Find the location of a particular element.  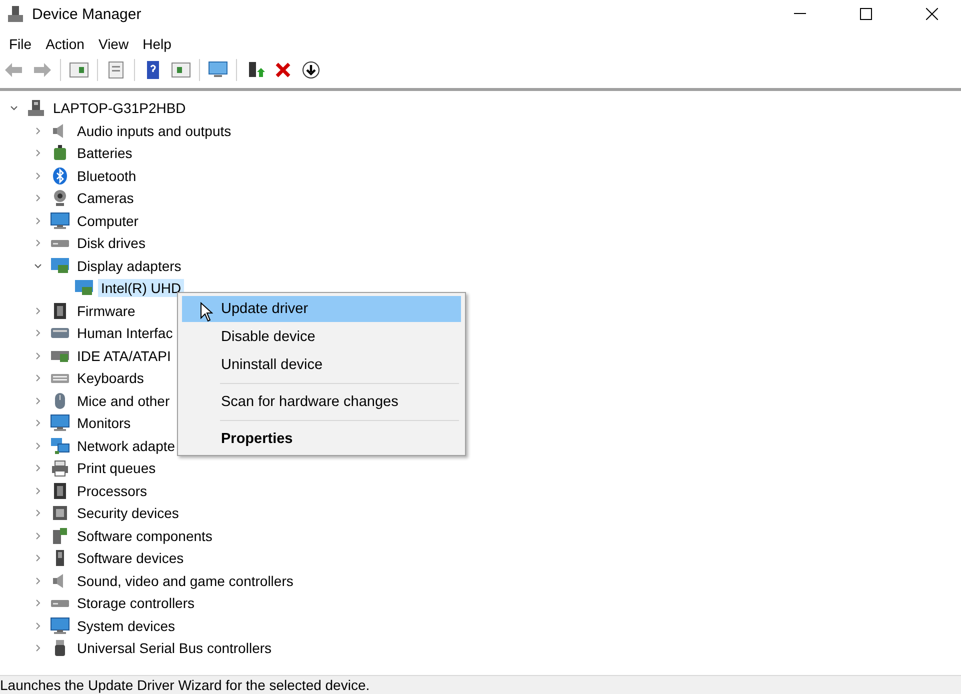

context-menu-item: Disable device is located at coordinates (321, 337).